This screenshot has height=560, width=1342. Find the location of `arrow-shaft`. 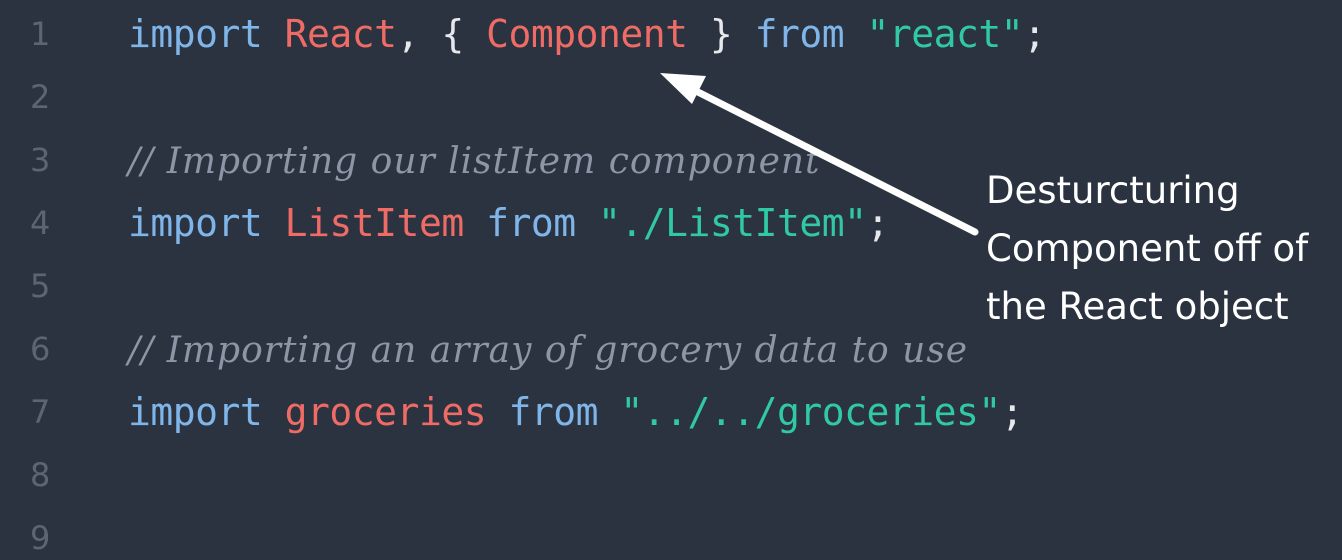

arrow-shaft is located at coordinates (832, 160).